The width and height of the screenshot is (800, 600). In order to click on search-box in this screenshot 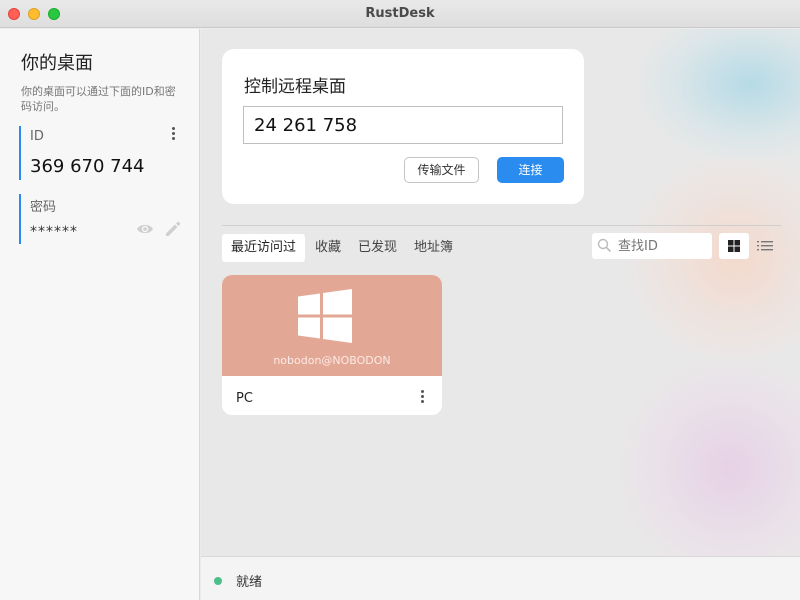, I will do `click(652, 246)`.